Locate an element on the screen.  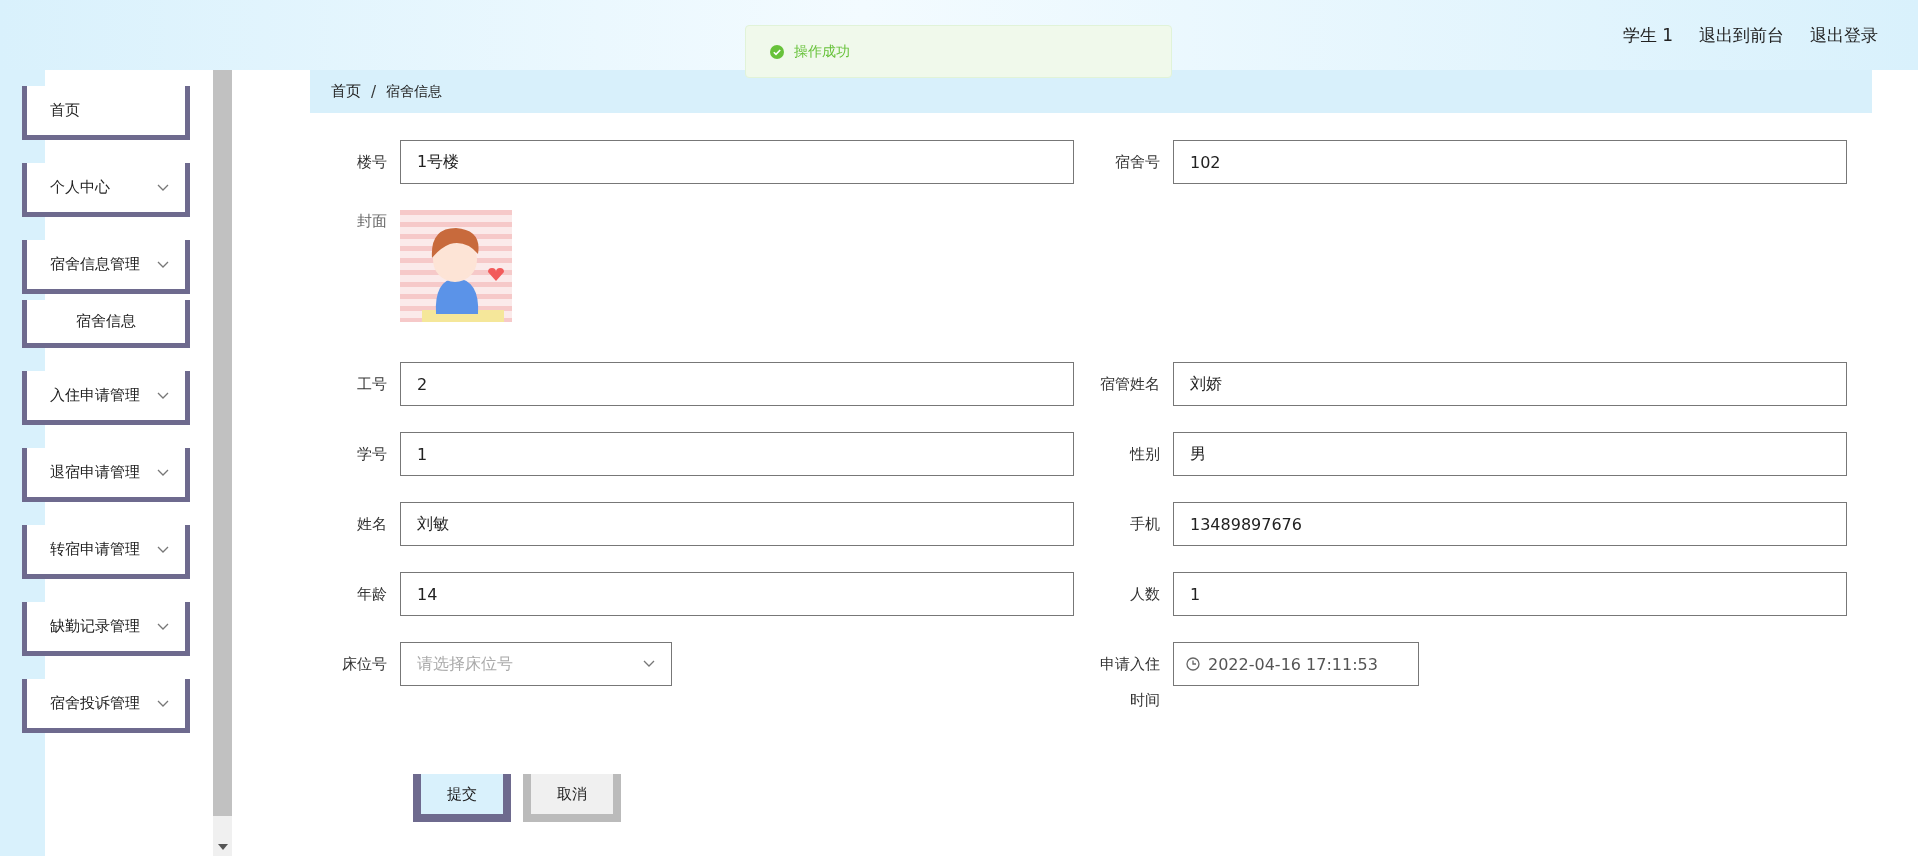
field-label: 楼号 is located at coordinates (372, 162).